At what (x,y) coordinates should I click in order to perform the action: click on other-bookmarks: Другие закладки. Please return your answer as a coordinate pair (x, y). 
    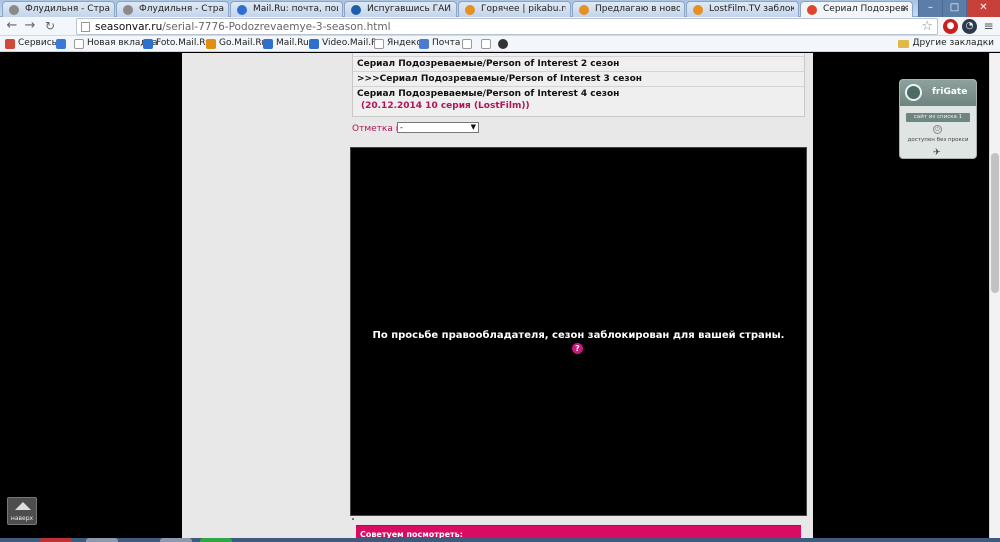
    Looking at the image, I should click on (946, 43).